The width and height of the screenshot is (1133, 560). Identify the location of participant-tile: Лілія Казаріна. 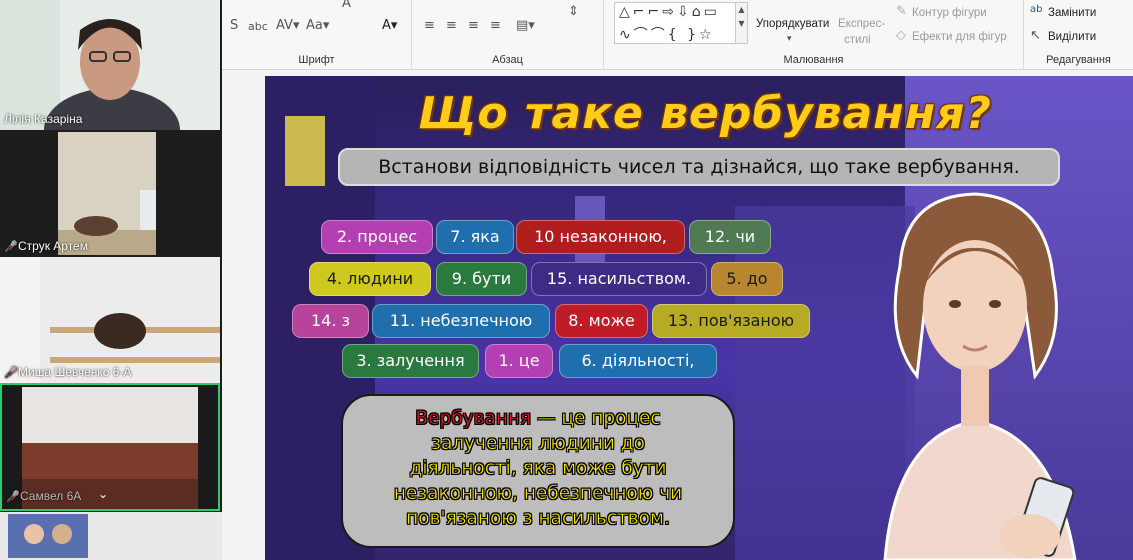
(110, 65).